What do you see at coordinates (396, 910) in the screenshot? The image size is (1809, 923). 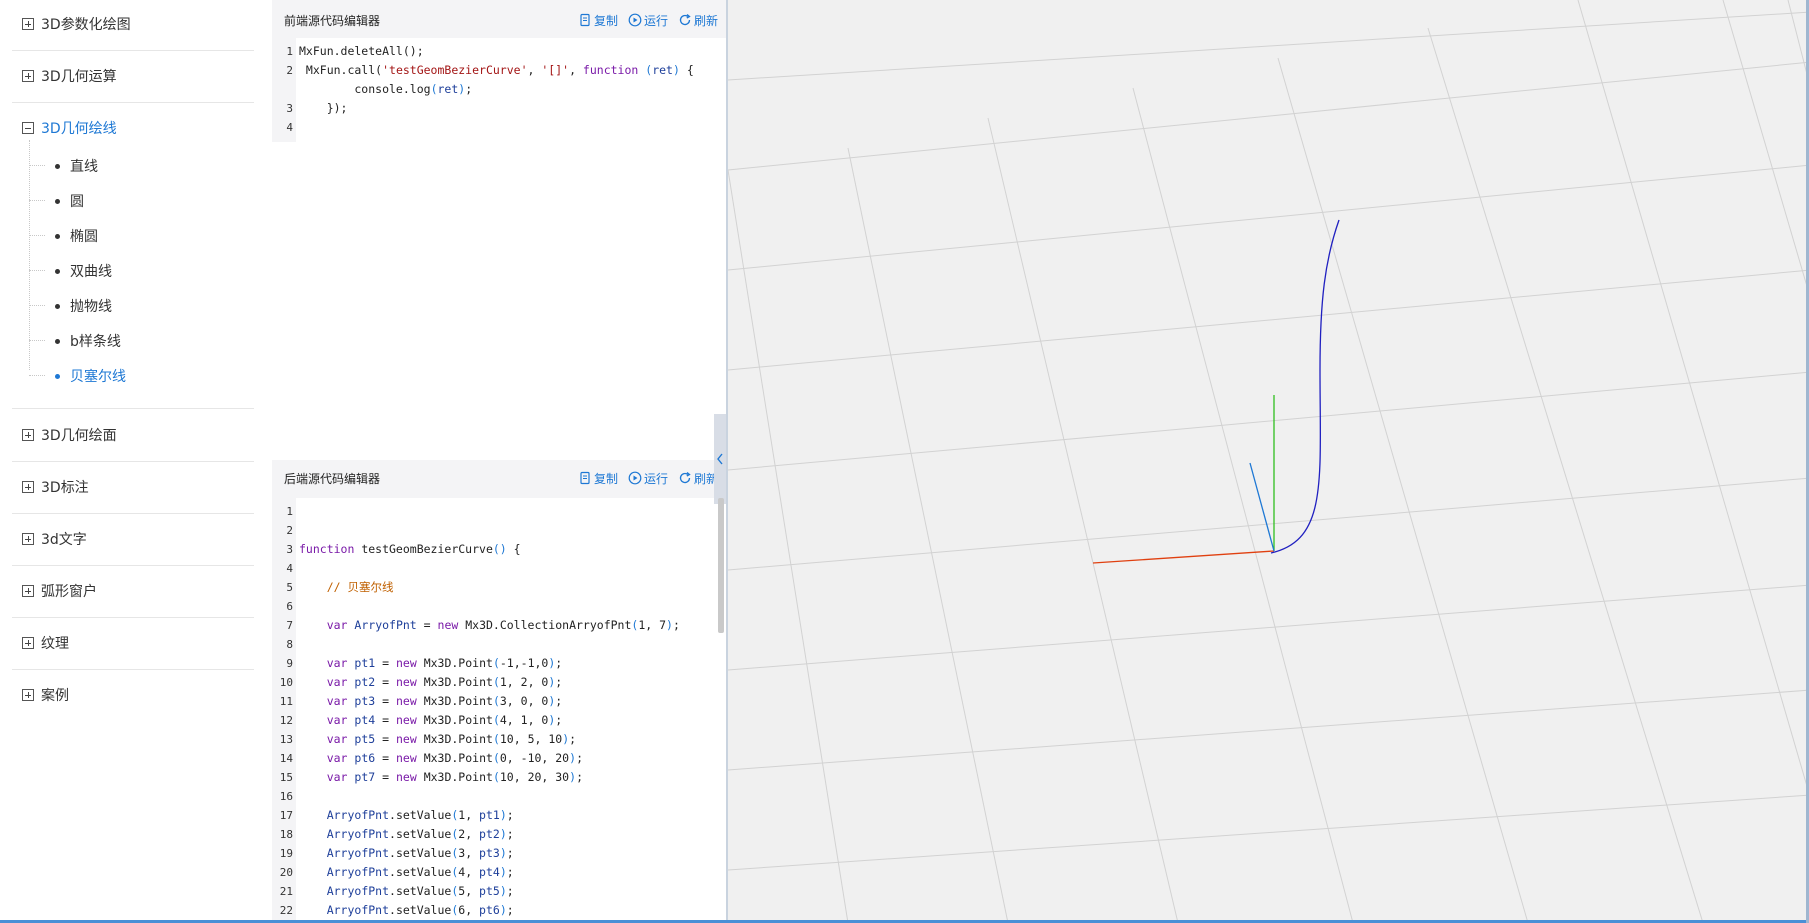 I see `code-line: 22 ArryofPnt.setValue(6, pt6);` at bounding box center [396, 910].